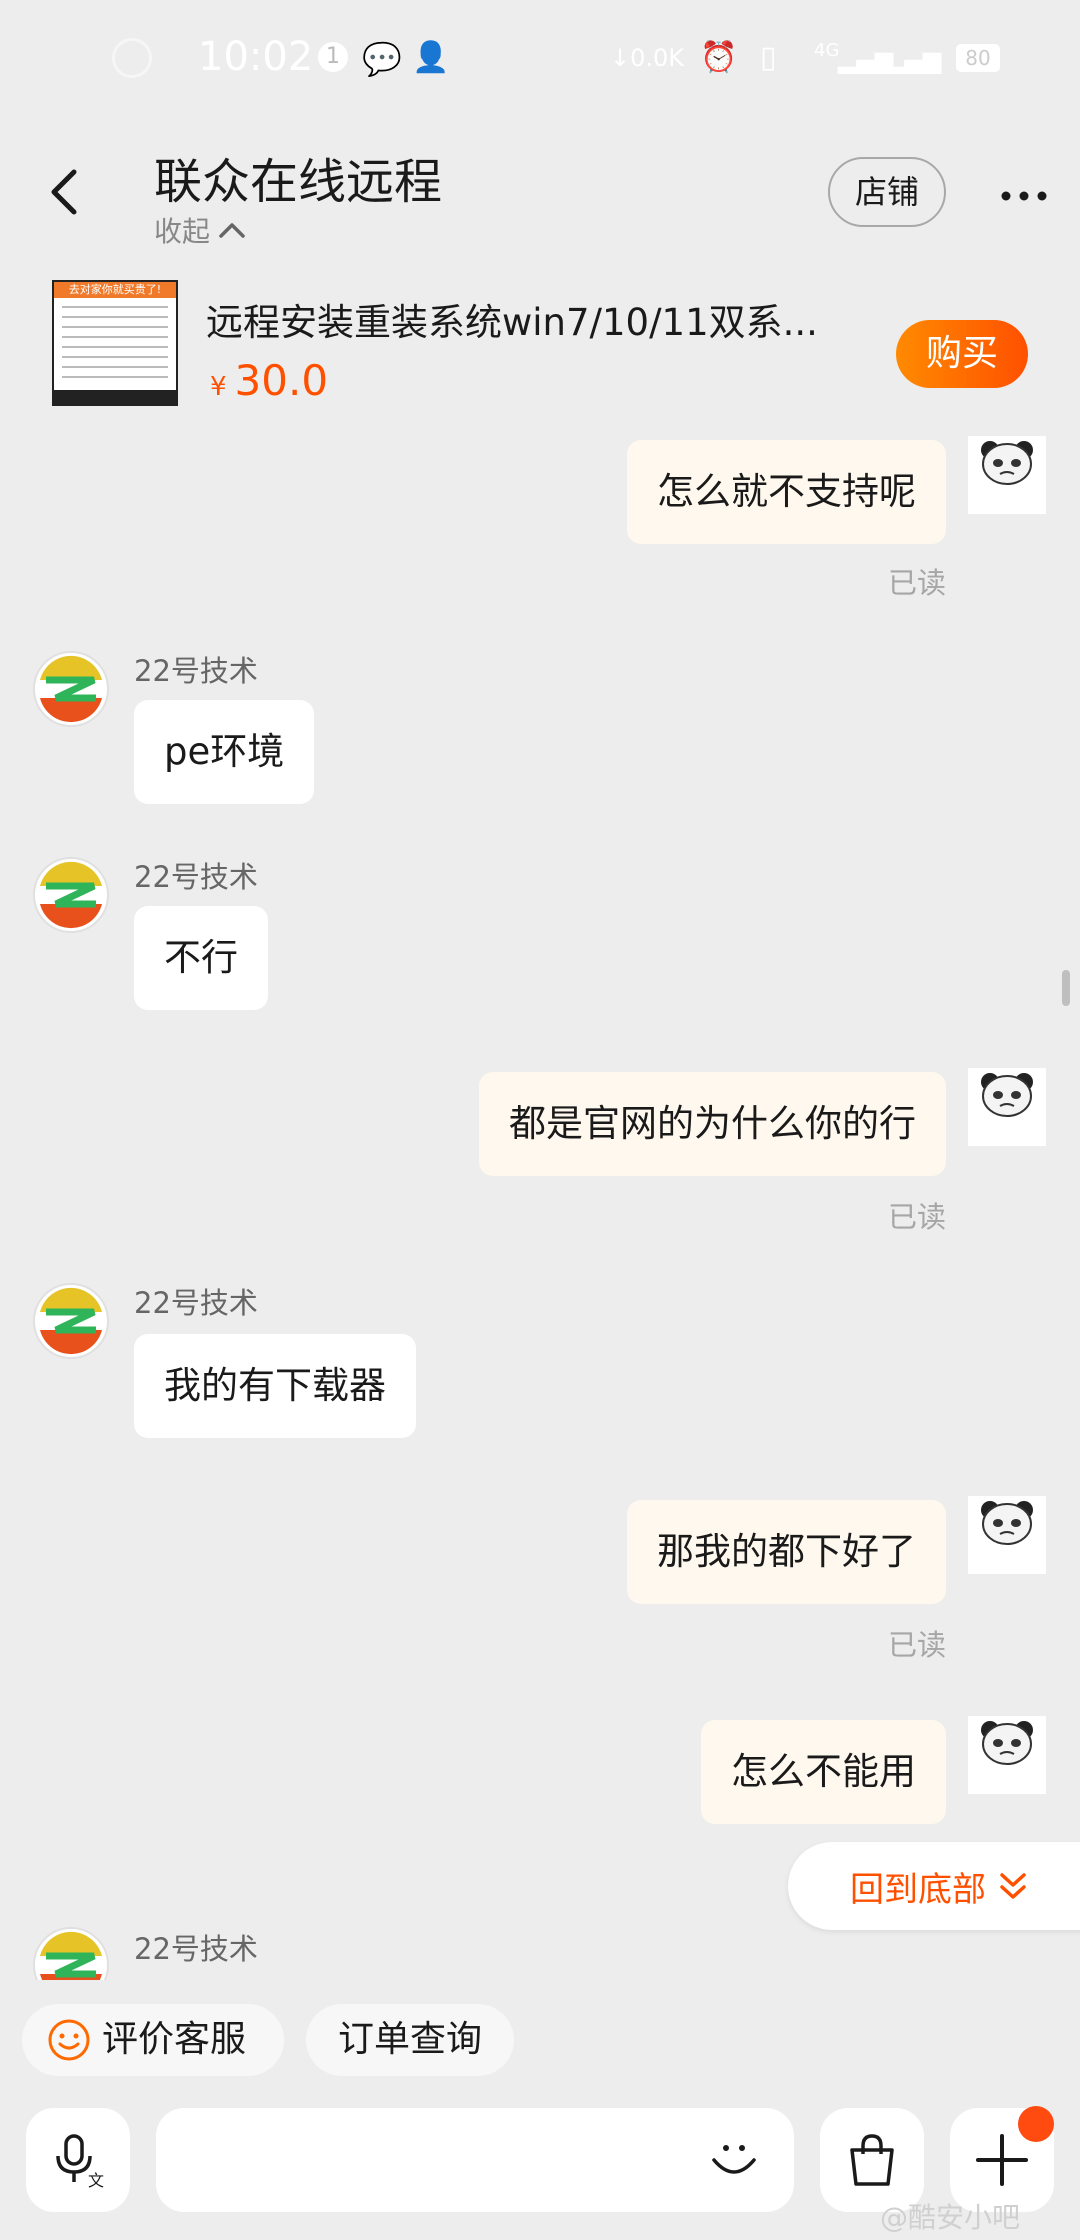  I want to click on microphone-icon: 文, so click(80, 2162).